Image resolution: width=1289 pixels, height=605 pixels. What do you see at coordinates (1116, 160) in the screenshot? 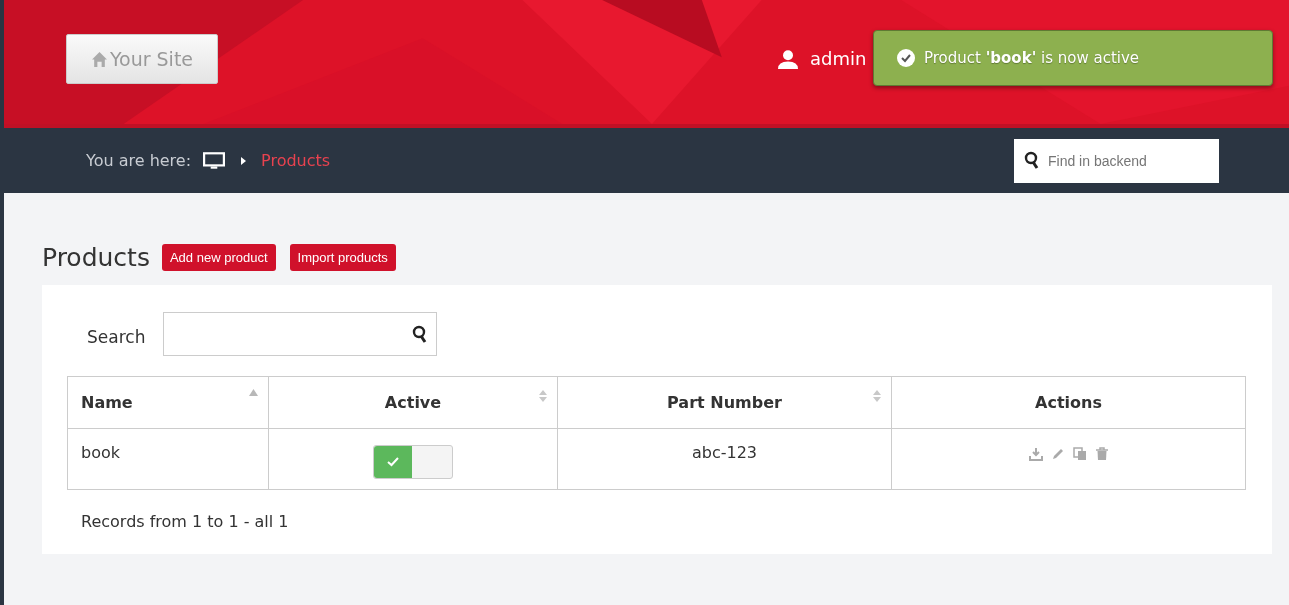
I see `backend-search-field: Find in backend` at bounding box center [1116, 160].